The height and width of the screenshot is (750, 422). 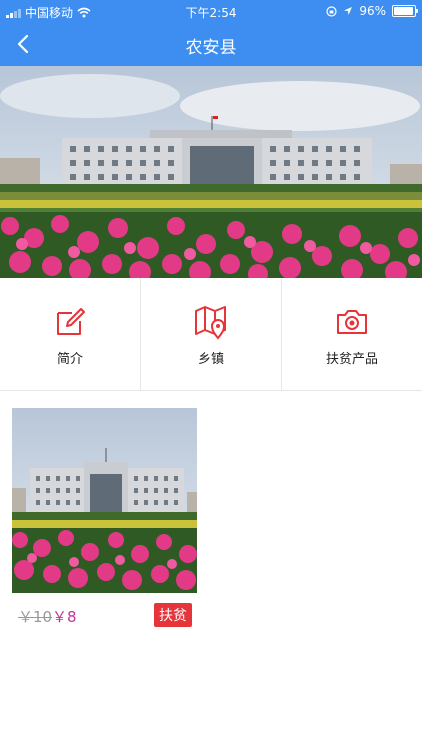 I want to click on location-arrow-icon, so click(x=348, y=11).